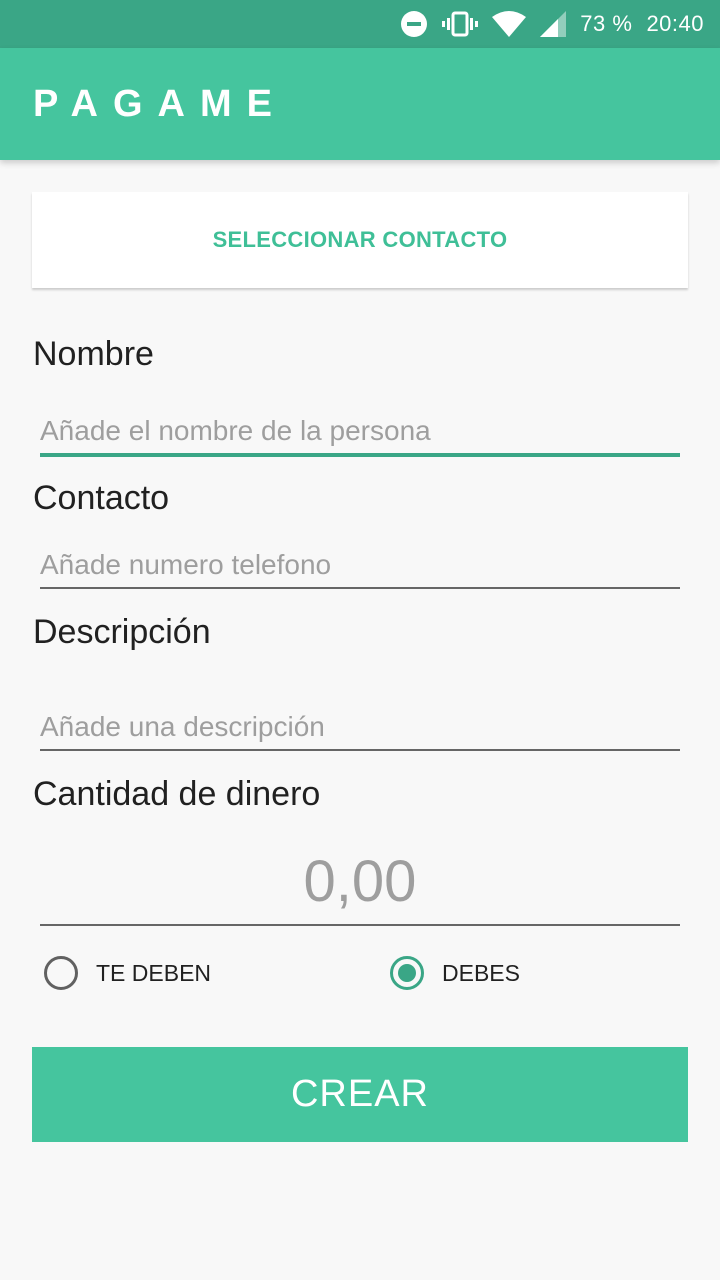 Image resolution: width=720 pixels, height=1280 pixels. Describe the element at coordinates (360, 431) in the screenshot. I see `name-input` at that location.